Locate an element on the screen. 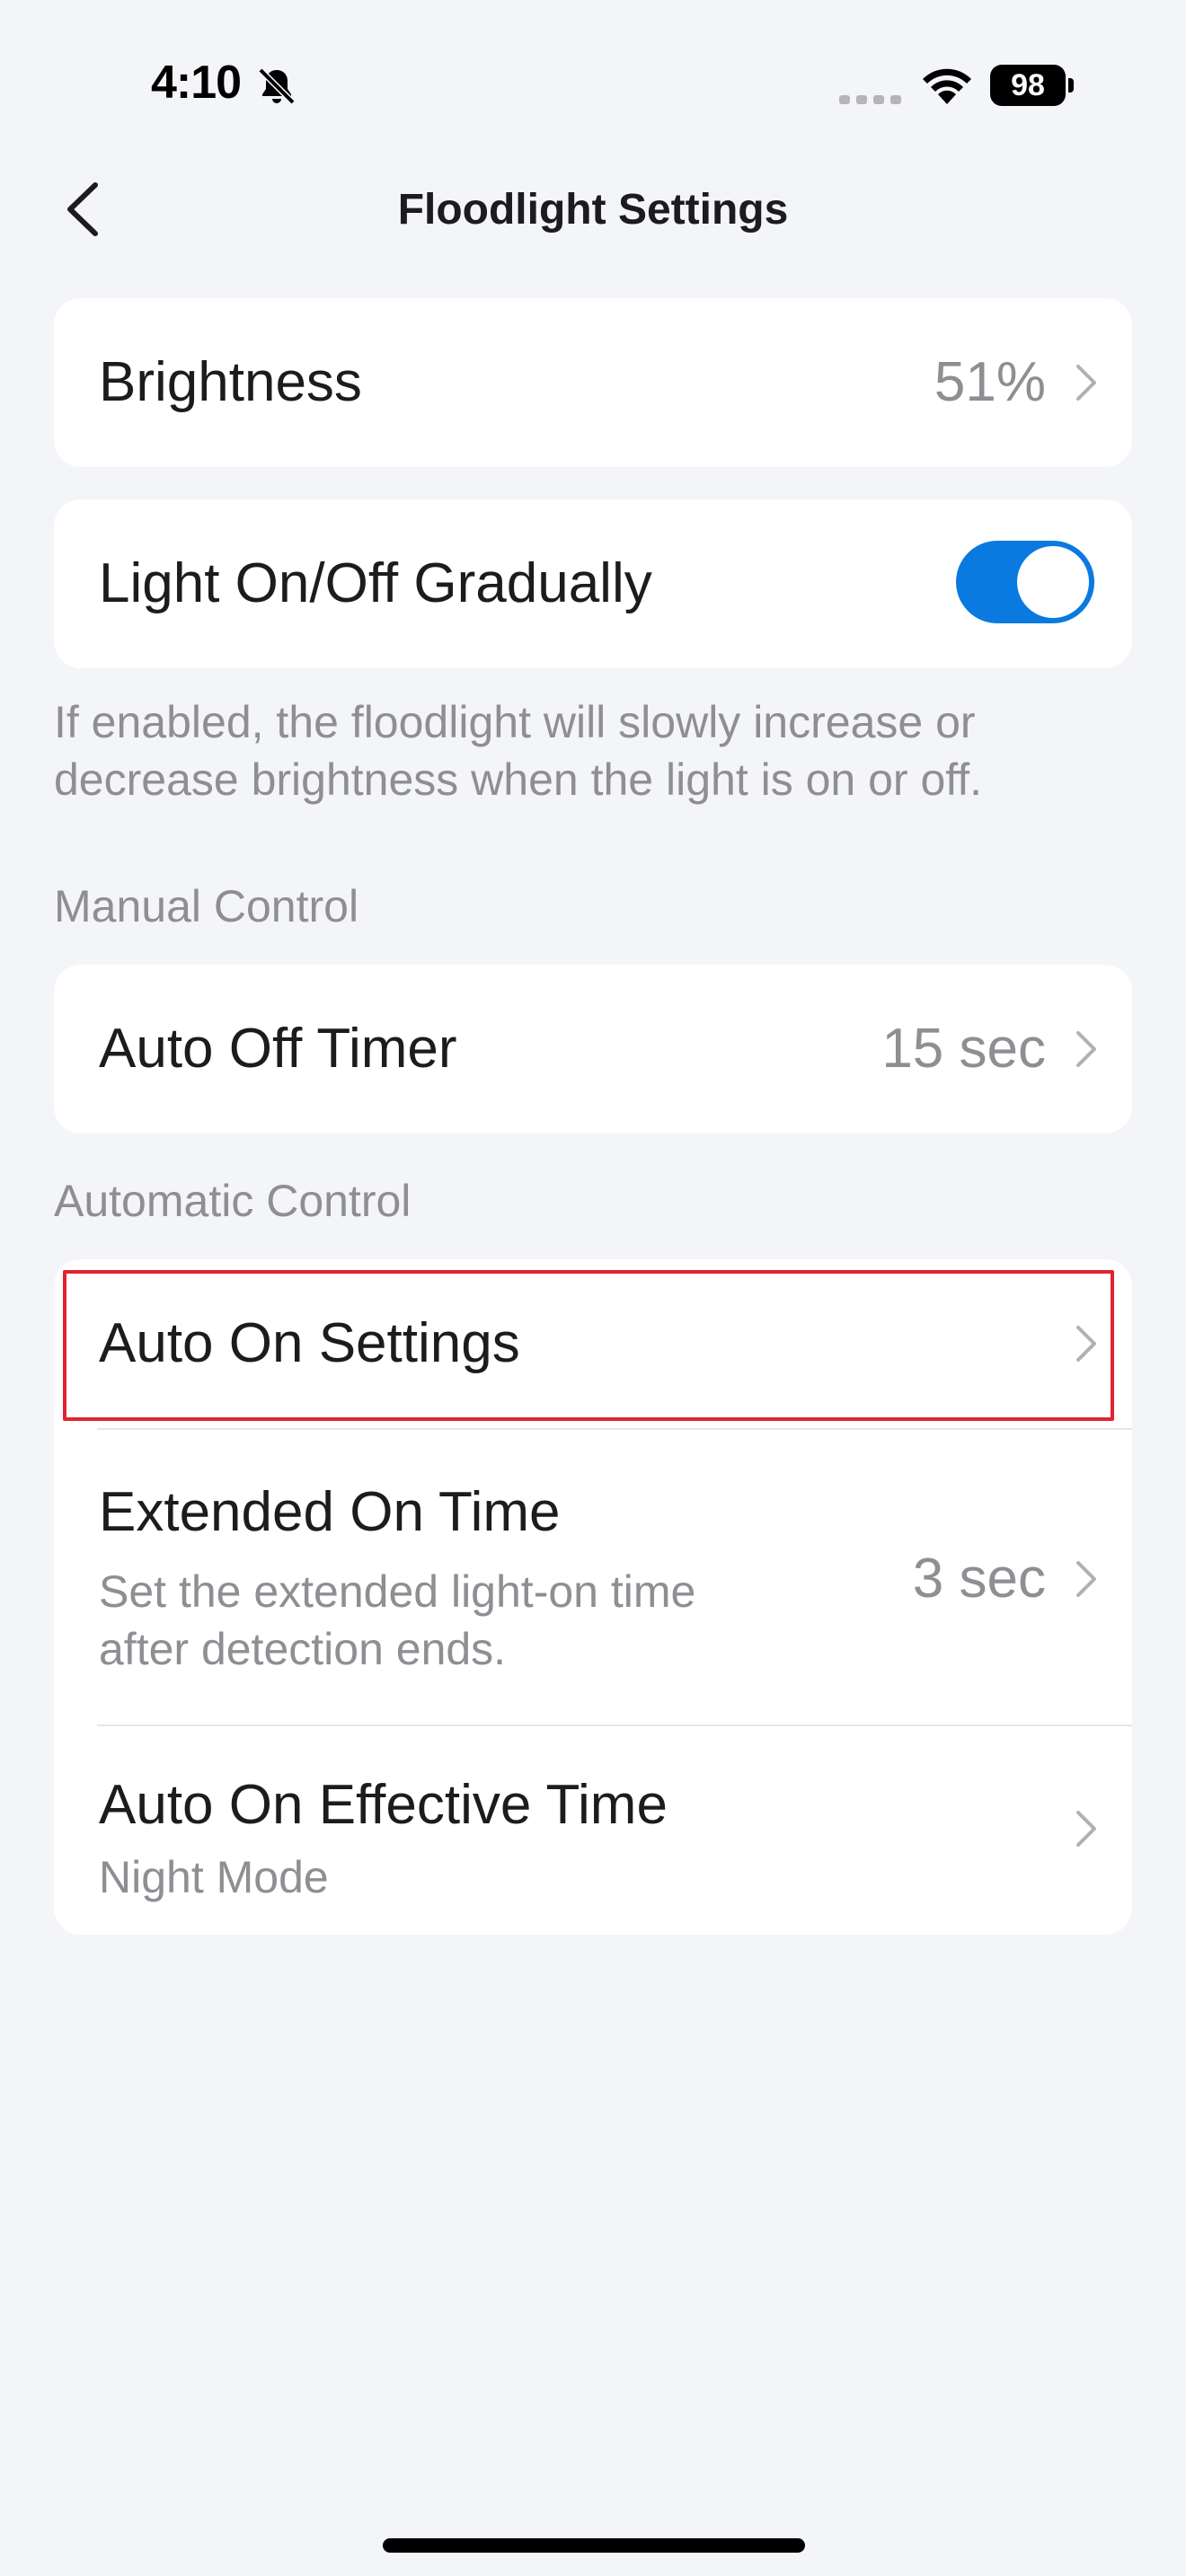  battery-tip is located at coordinates (1071, 85).